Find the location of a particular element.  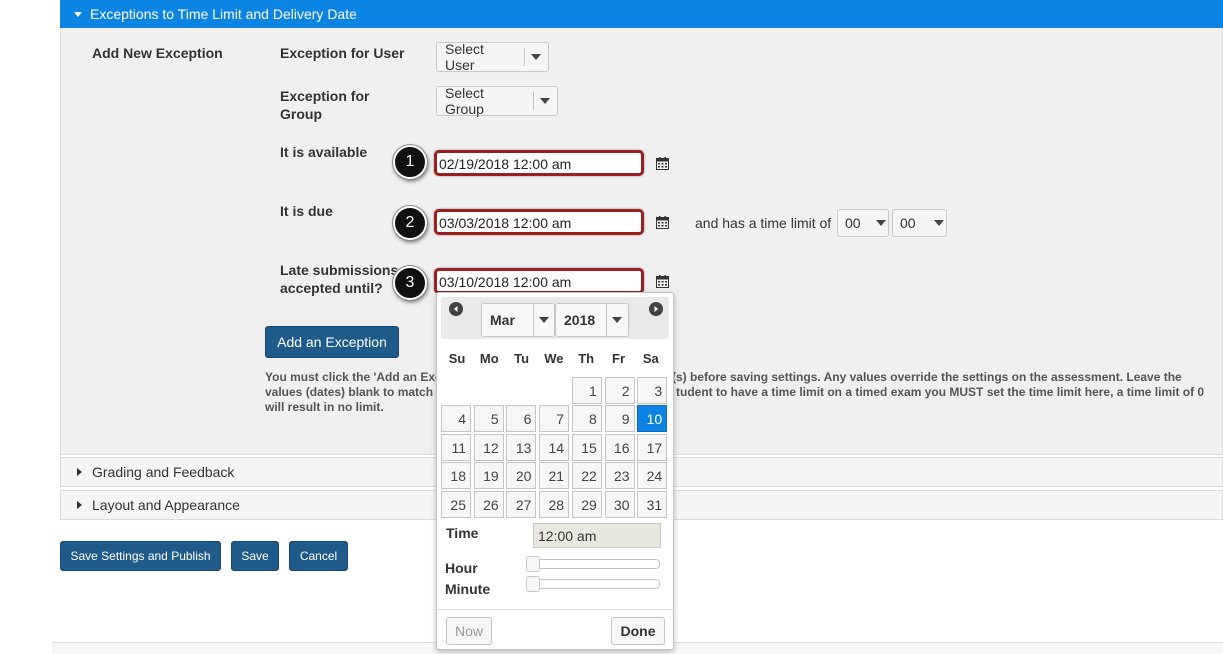

calendar-day-selected: 10 is located at coordinates (652, 419).